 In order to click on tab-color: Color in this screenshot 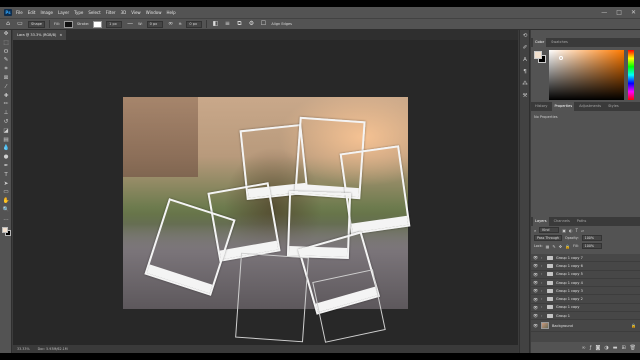, I will do `click(540, 42)`.